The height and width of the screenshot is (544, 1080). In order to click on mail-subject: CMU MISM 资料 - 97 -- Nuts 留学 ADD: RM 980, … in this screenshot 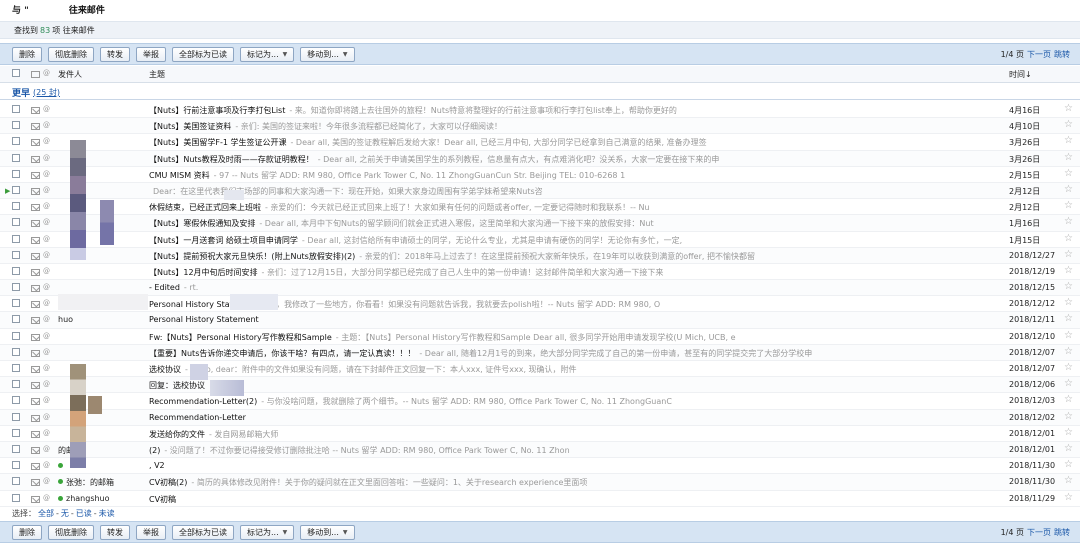, I will do `click(574, 175)`.